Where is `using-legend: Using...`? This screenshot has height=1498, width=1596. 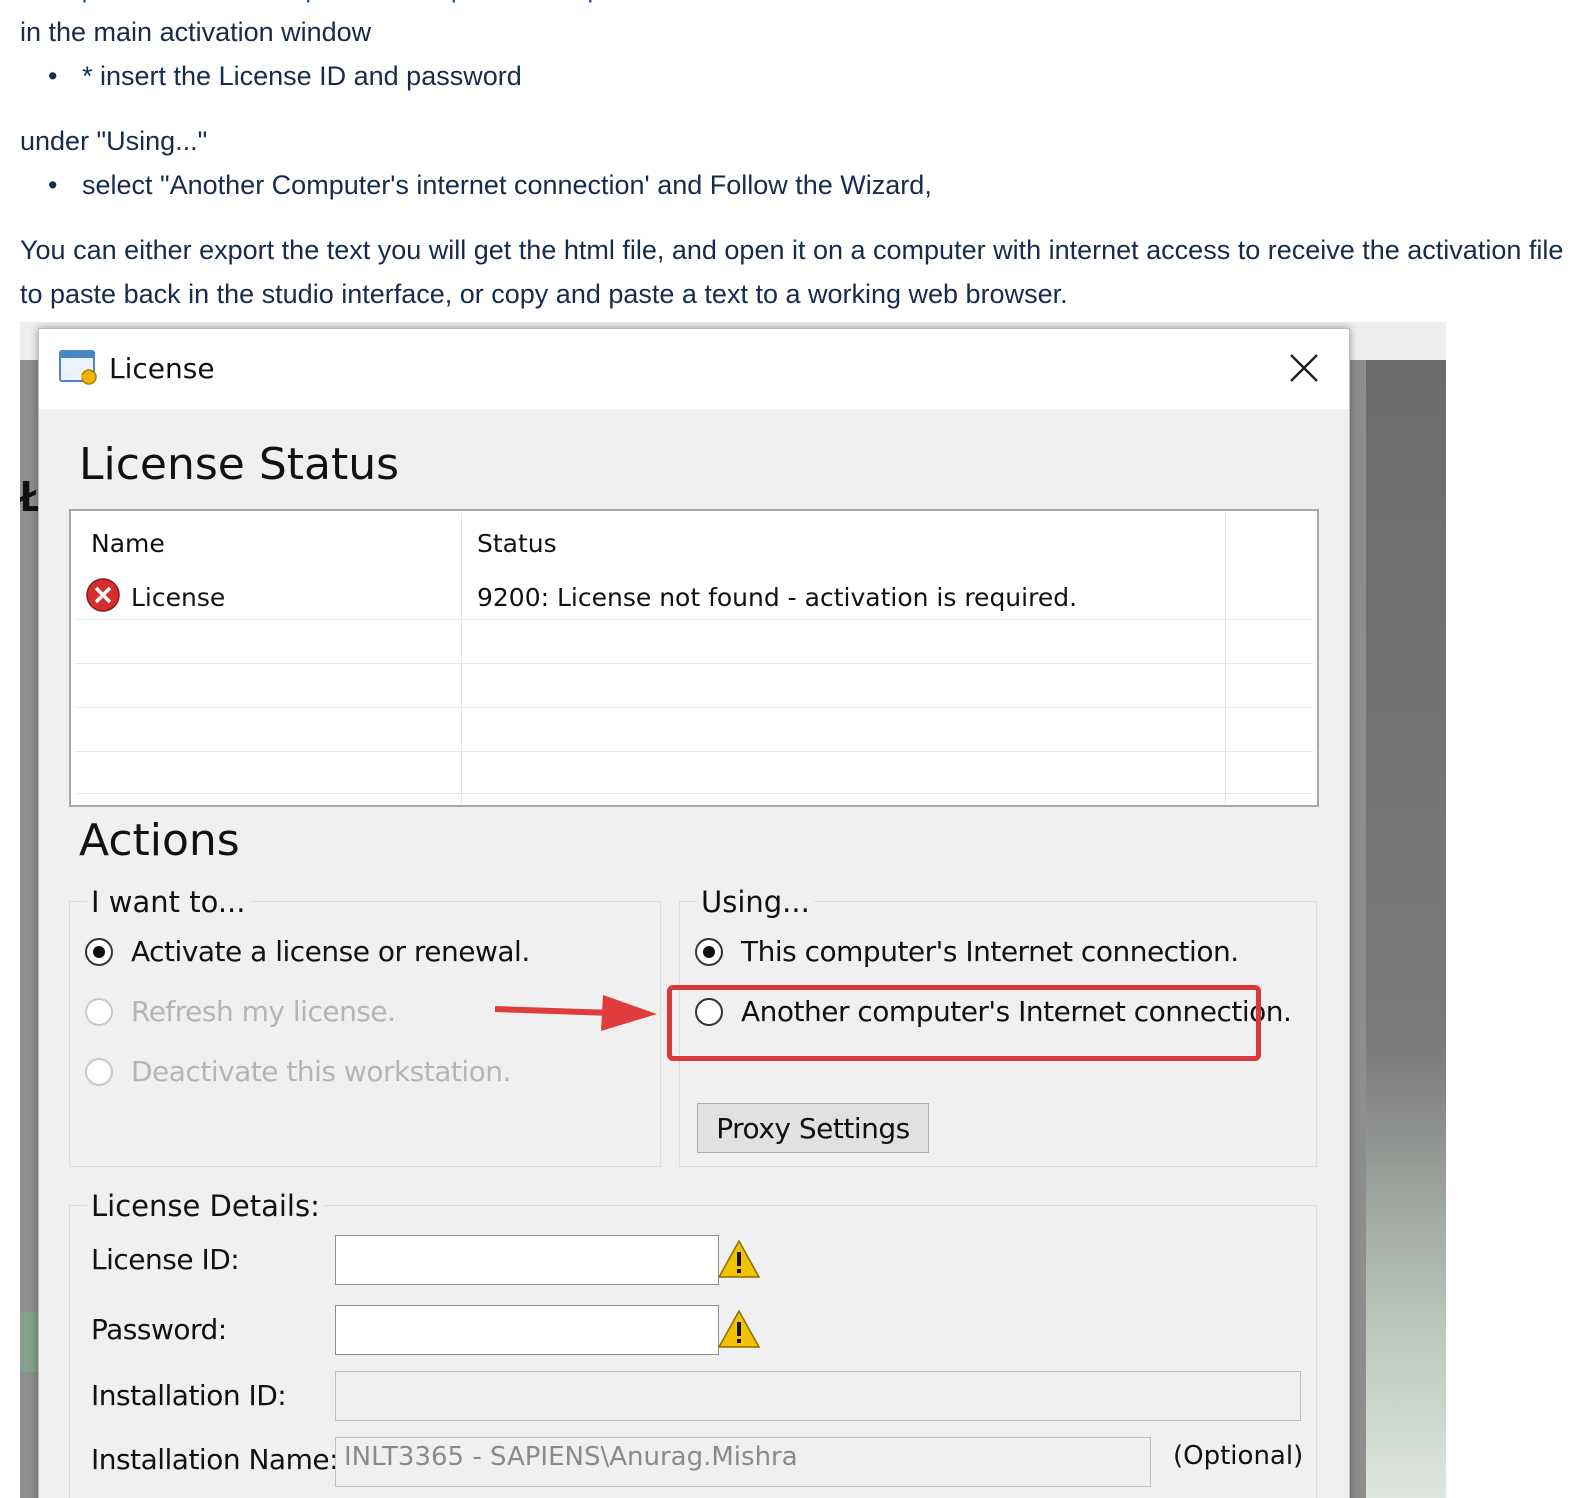
using-legend: Using... is located at coordinates (755, 902).